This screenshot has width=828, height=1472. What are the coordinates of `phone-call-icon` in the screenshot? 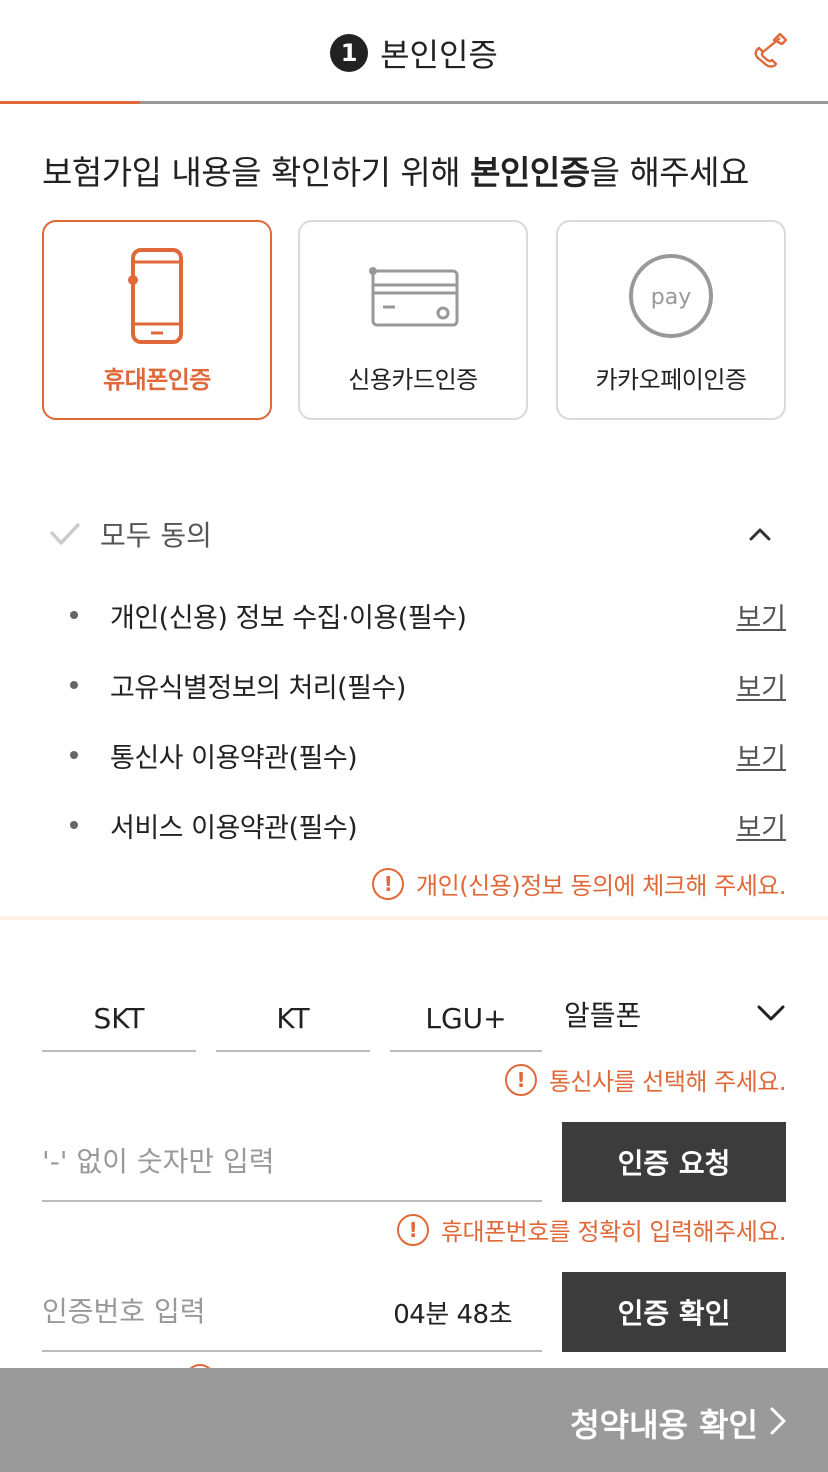 It's located at (770, 50).